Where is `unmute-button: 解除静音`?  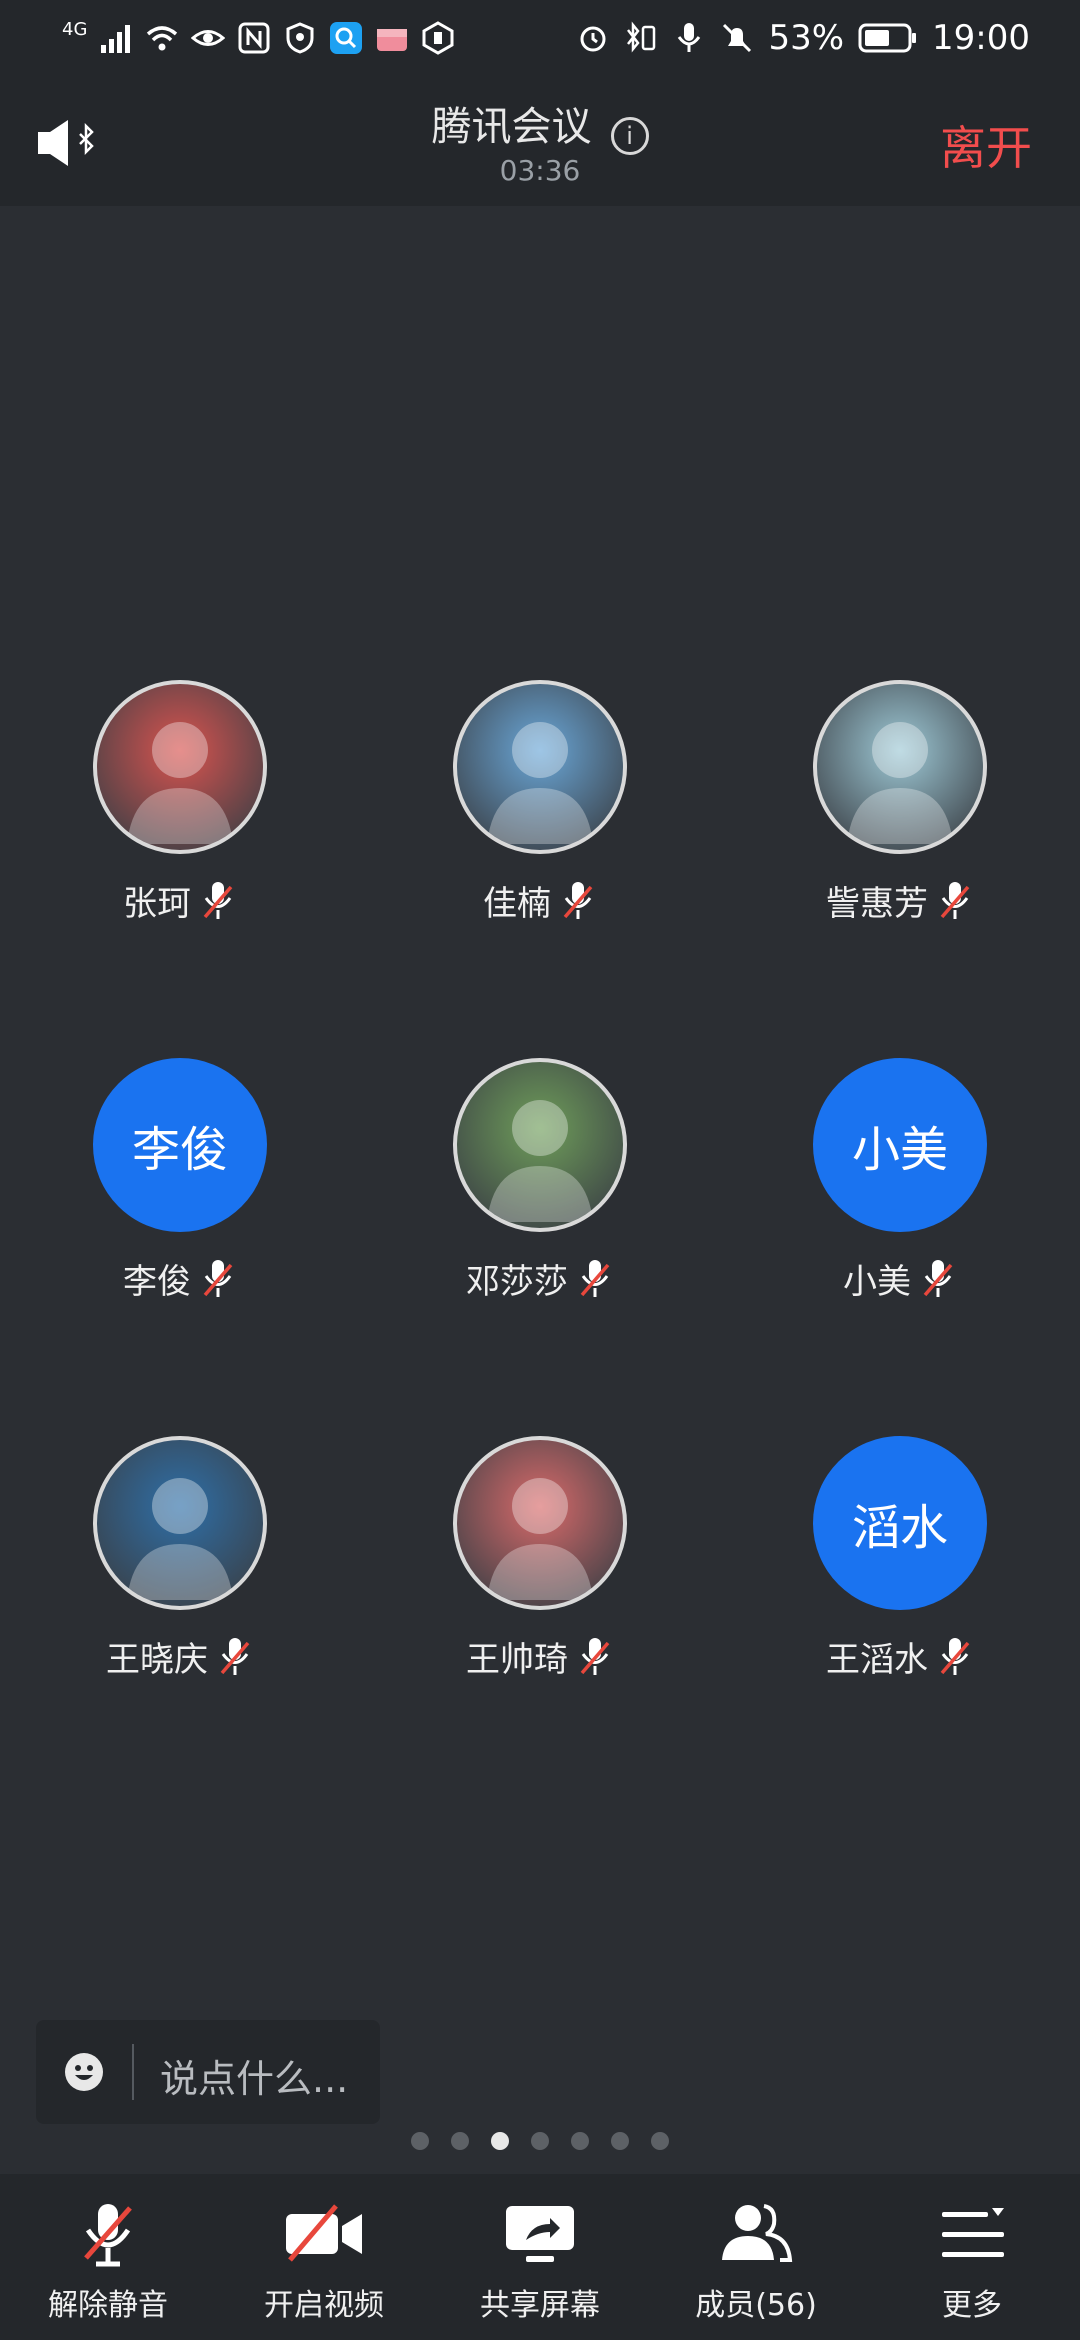 unmute-button: 解除静音 is located at coordinates (108, 2261).